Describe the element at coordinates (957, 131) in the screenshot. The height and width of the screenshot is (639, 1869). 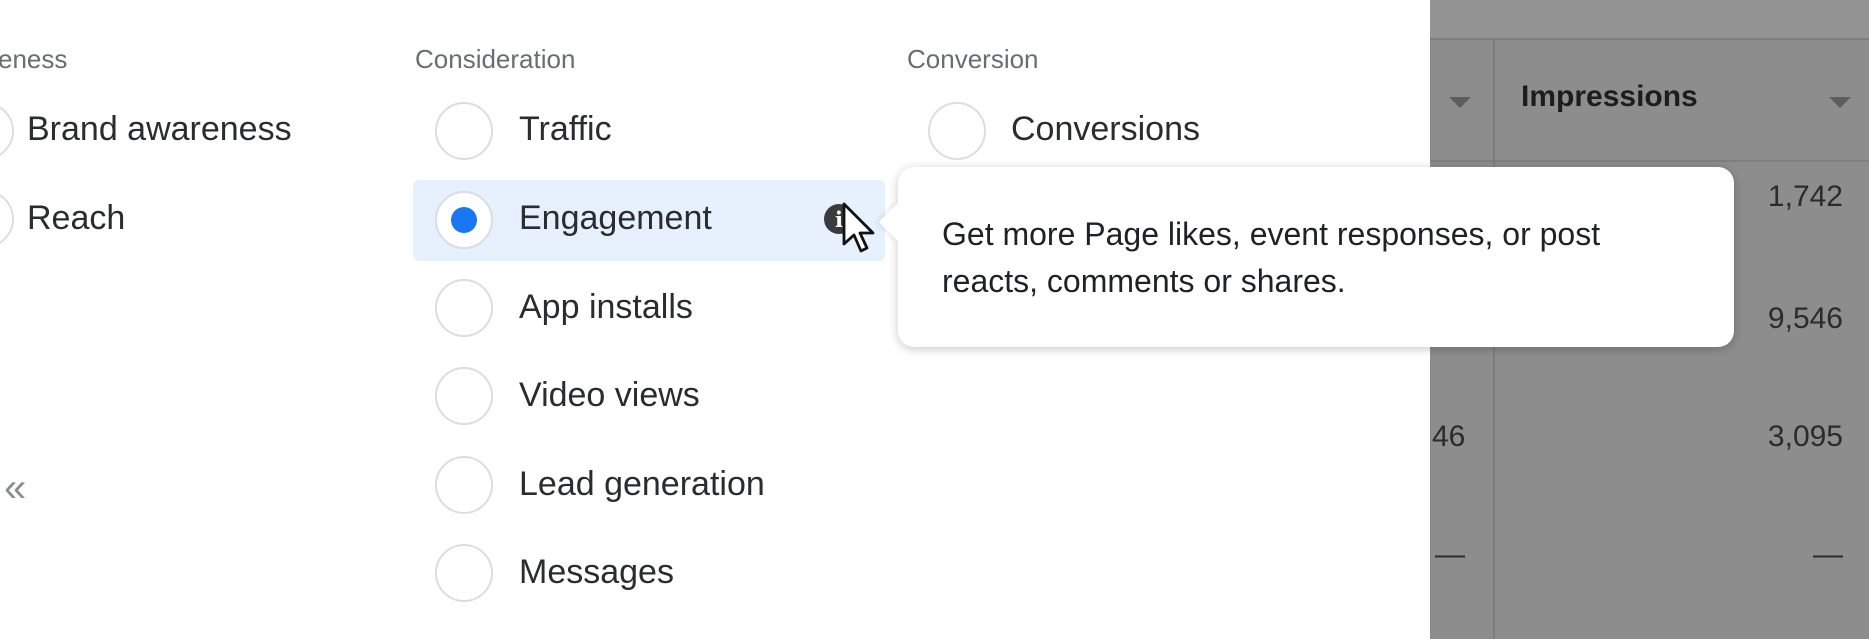
I see `conversions-radio` at that location.